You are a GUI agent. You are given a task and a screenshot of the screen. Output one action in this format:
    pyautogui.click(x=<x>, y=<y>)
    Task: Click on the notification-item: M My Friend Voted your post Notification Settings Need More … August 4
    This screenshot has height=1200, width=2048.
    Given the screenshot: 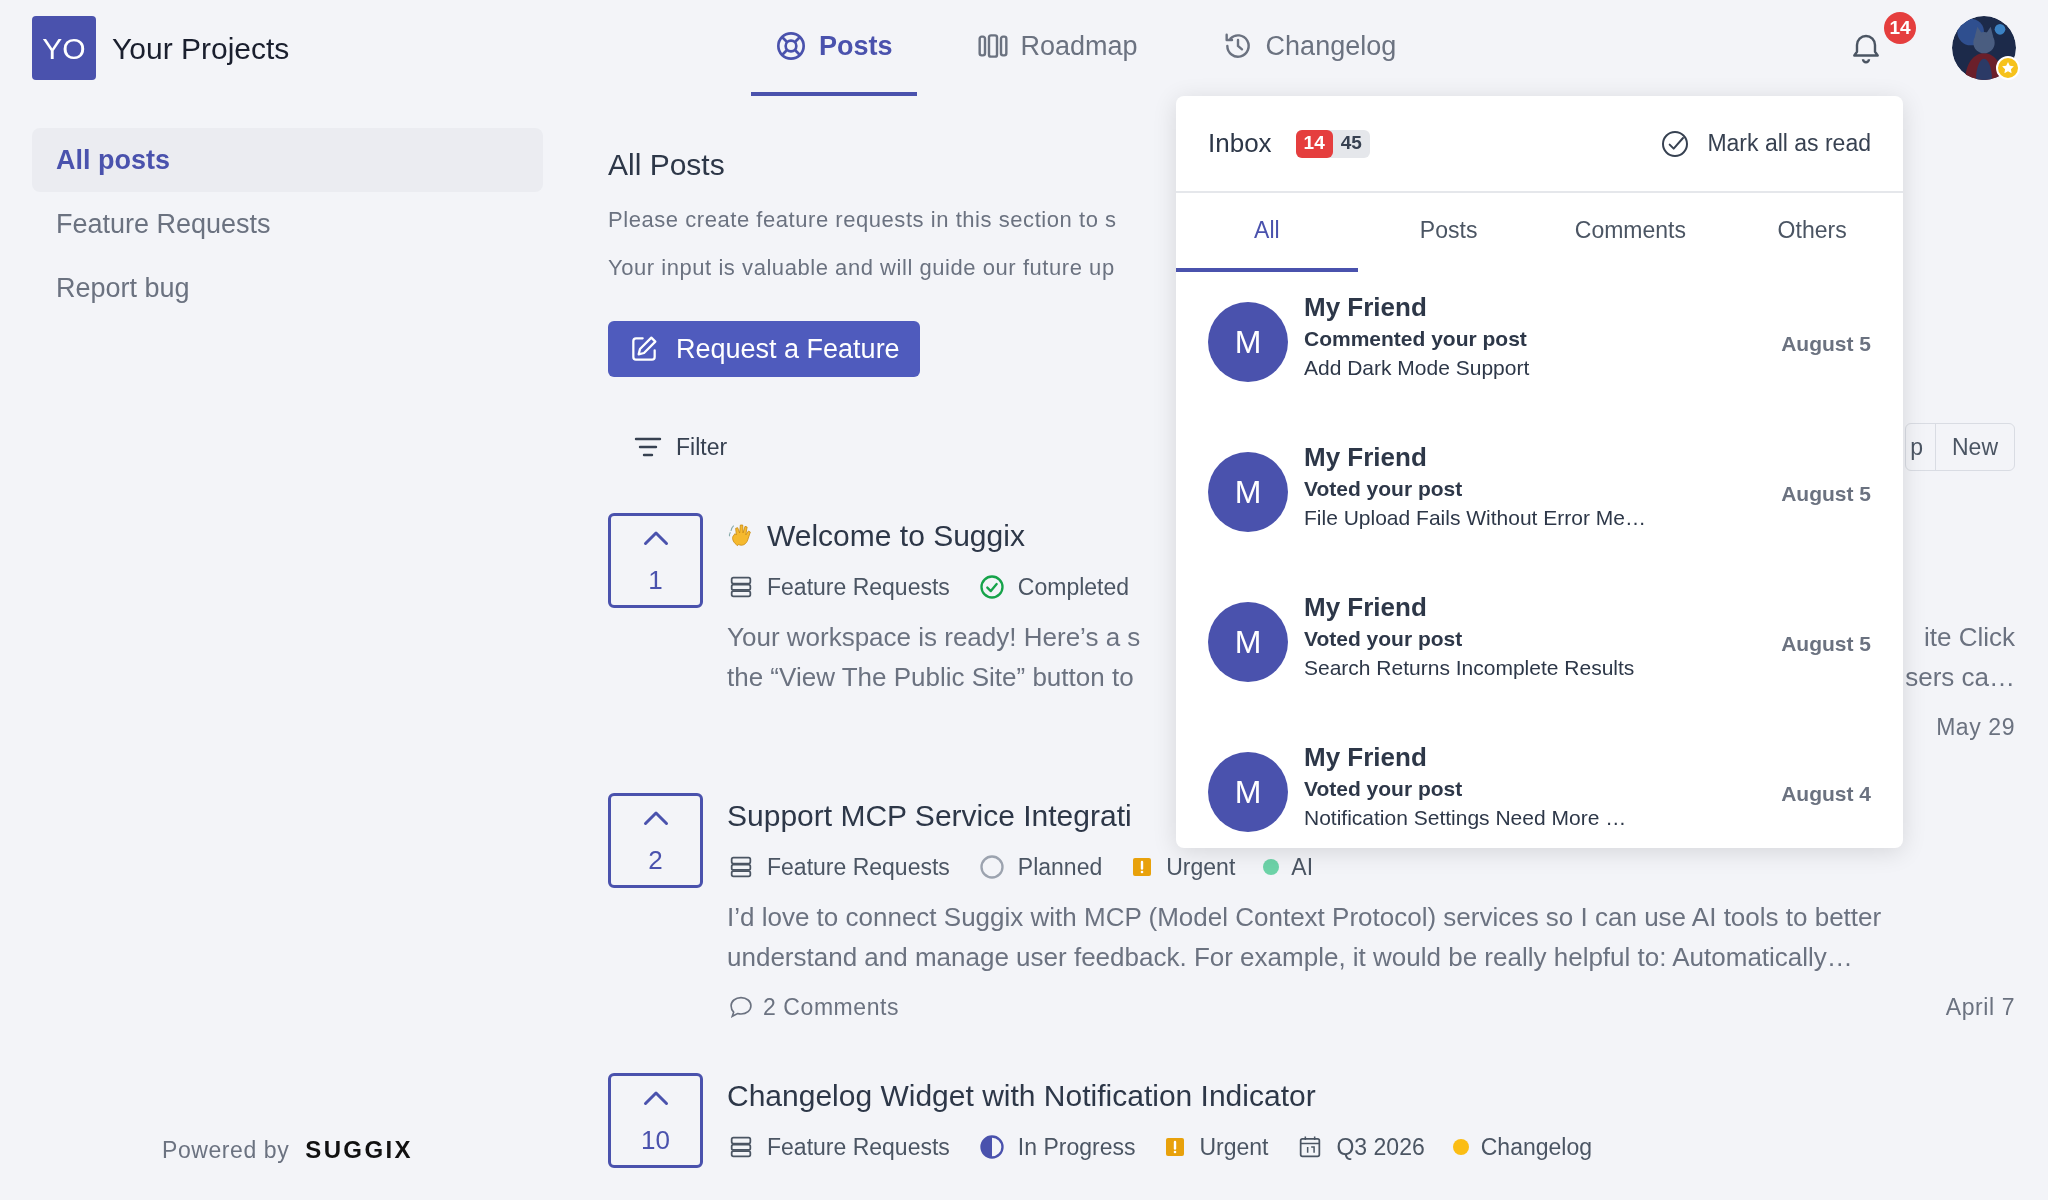 What is the action you would take?
    pyautogui.click(x=1539, y=785)
    